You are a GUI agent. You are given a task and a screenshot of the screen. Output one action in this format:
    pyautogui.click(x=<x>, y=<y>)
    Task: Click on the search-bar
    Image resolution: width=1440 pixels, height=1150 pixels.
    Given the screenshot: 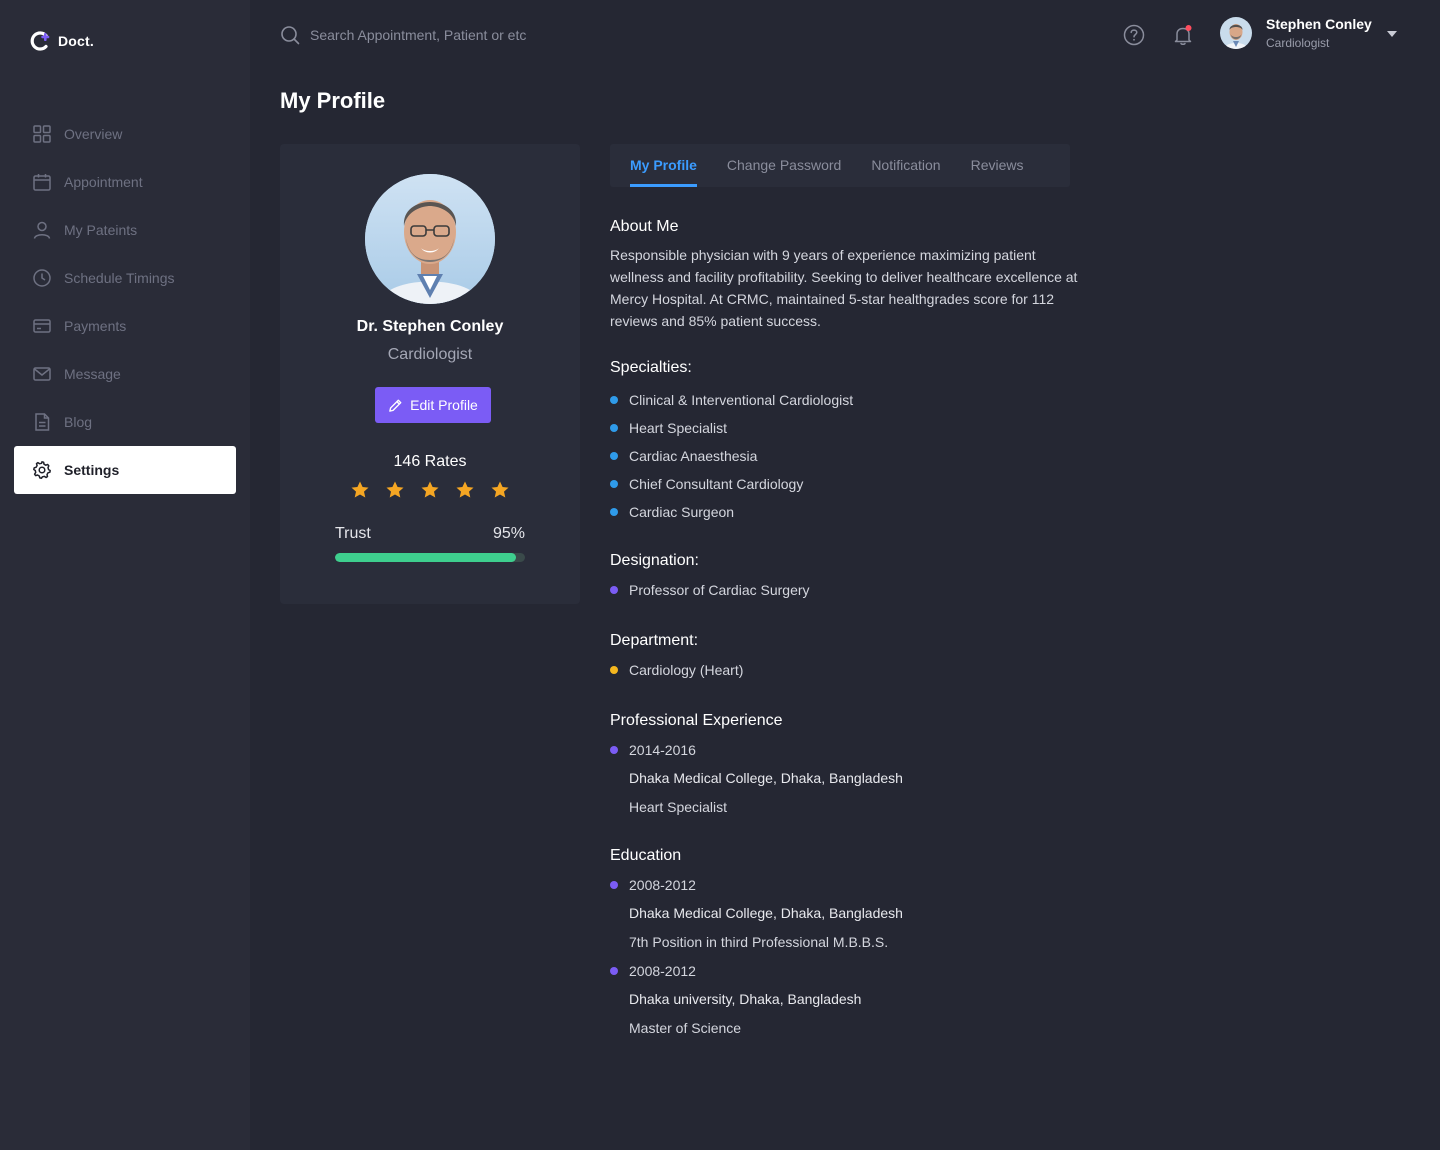 What is the action you would take?
    pyautogui.click(x=480, y=35)
    